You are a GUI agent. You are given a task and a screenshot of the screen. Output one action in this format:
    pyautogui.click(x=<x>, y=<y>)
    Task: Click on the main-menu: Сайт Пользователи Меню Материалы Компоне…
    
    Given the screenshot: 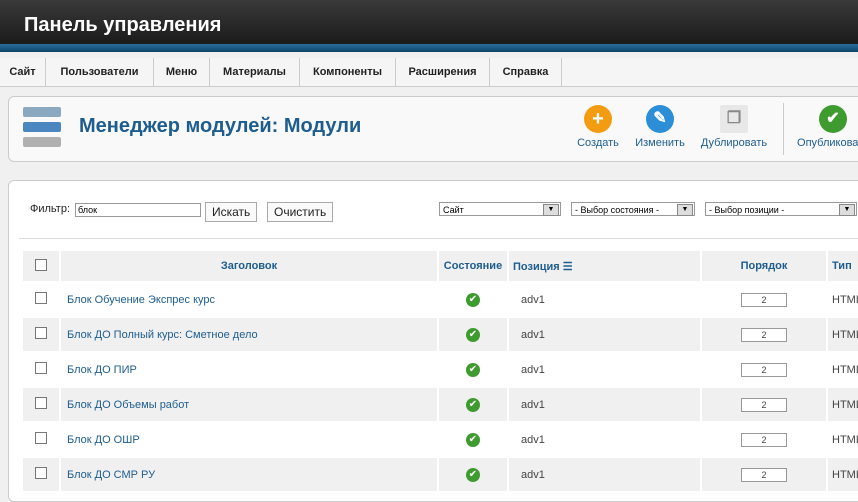 What is the action you would take?
    pyautogui.click(x=429, y=72)
    